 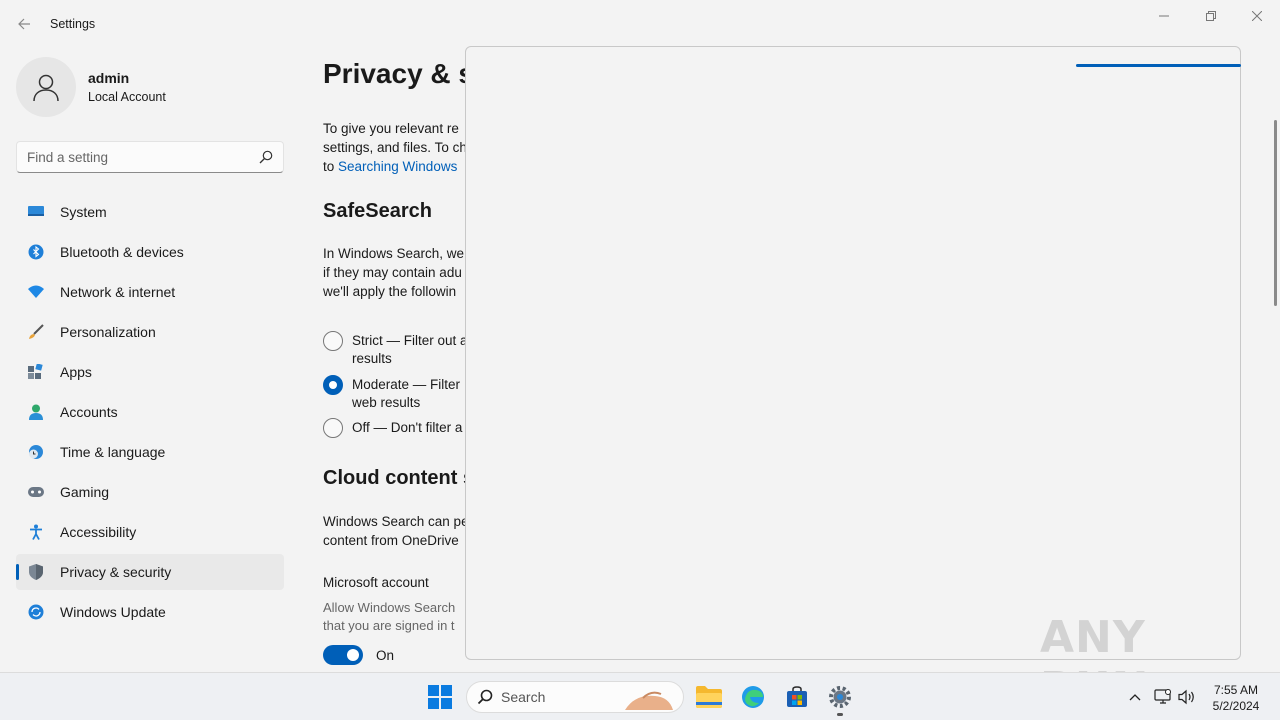 I want to click on sidebar-item-accounts: Accounts, so click(x=150, y=412).